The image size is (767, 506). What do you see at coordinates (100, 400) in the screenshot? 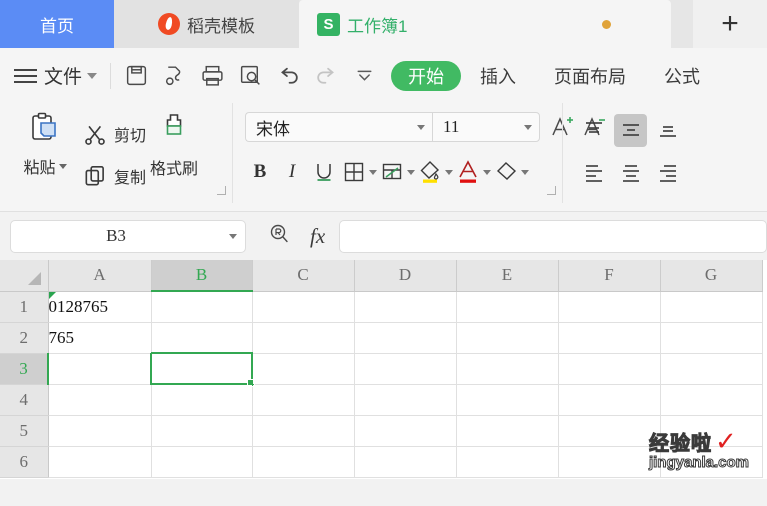
I see `cell-A4` at bounding box center [100, 400].